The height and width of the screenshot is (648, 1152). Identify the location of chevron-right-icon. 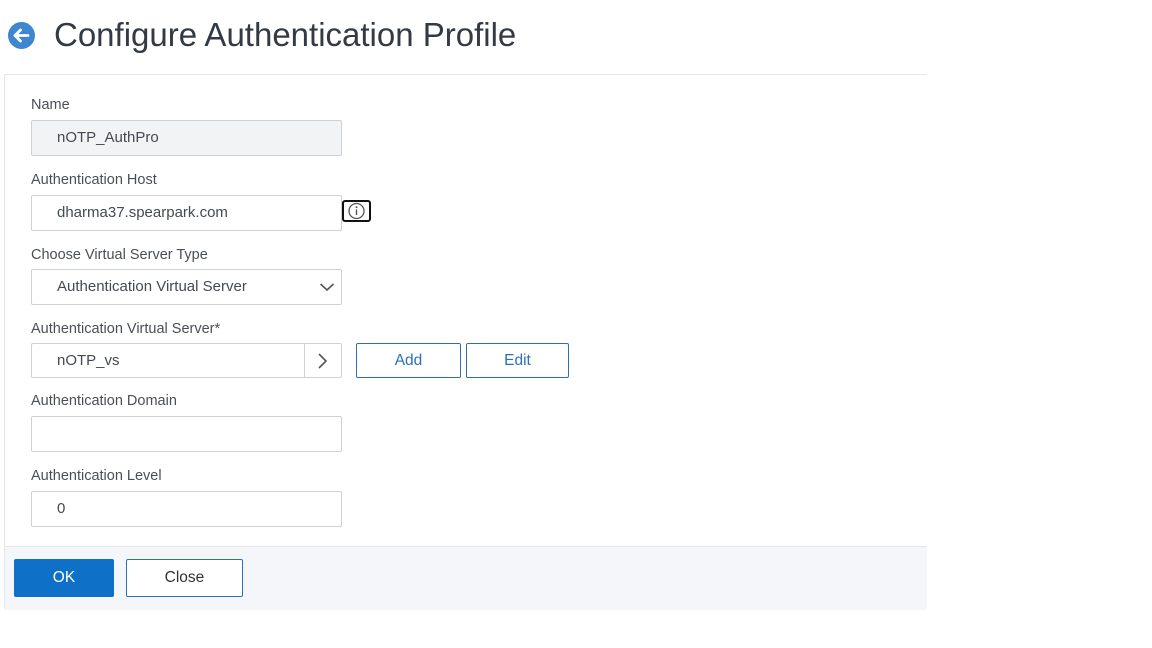
(323, 361).